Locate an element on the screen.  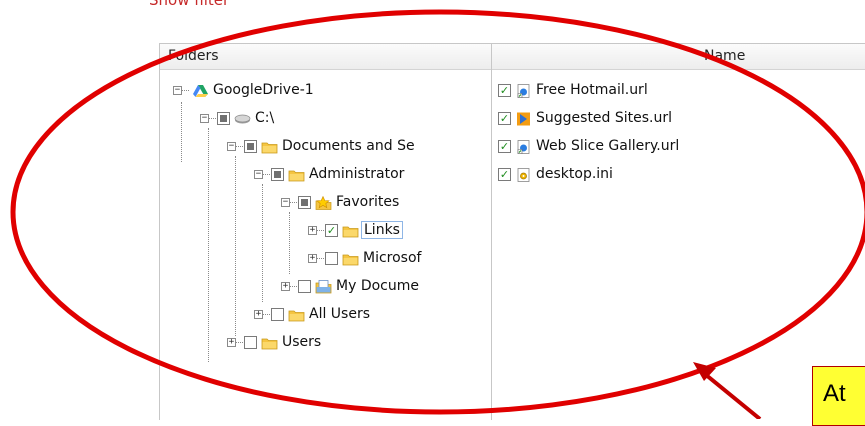
callout-box: At is located at coordinates (838, 396).